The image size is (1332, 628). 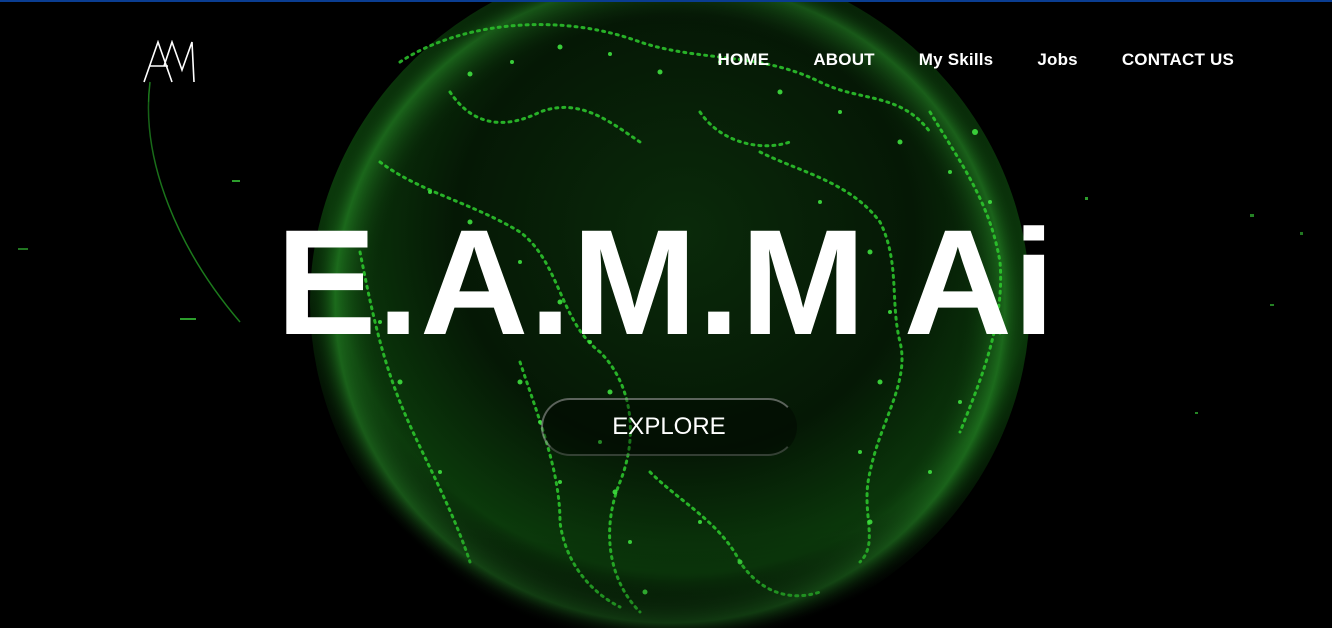 What do you see at coordinates (1178, 60) in the screenshot?
I see `nav-contact-us-link: CONTACT US` at bounding box center [1178, 60].